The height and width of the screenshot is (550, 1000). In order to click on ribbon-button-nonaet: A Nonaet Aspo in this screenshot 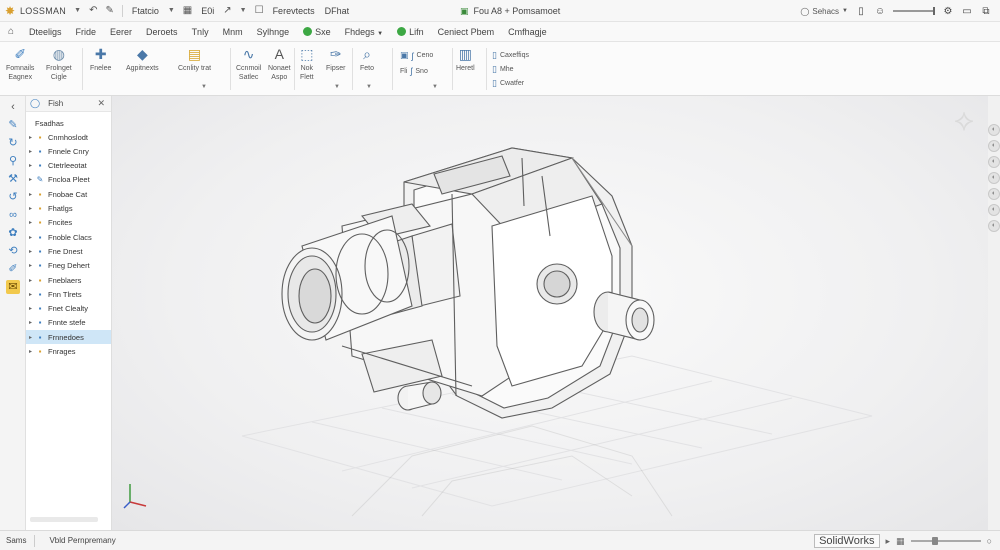, I will do `click(279, 64)`.